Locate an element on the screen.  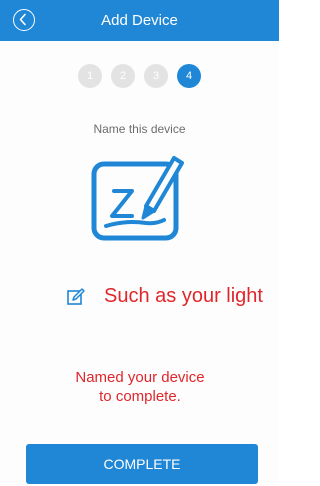
header-bar: Add Device is located at coordinates (139, 20).